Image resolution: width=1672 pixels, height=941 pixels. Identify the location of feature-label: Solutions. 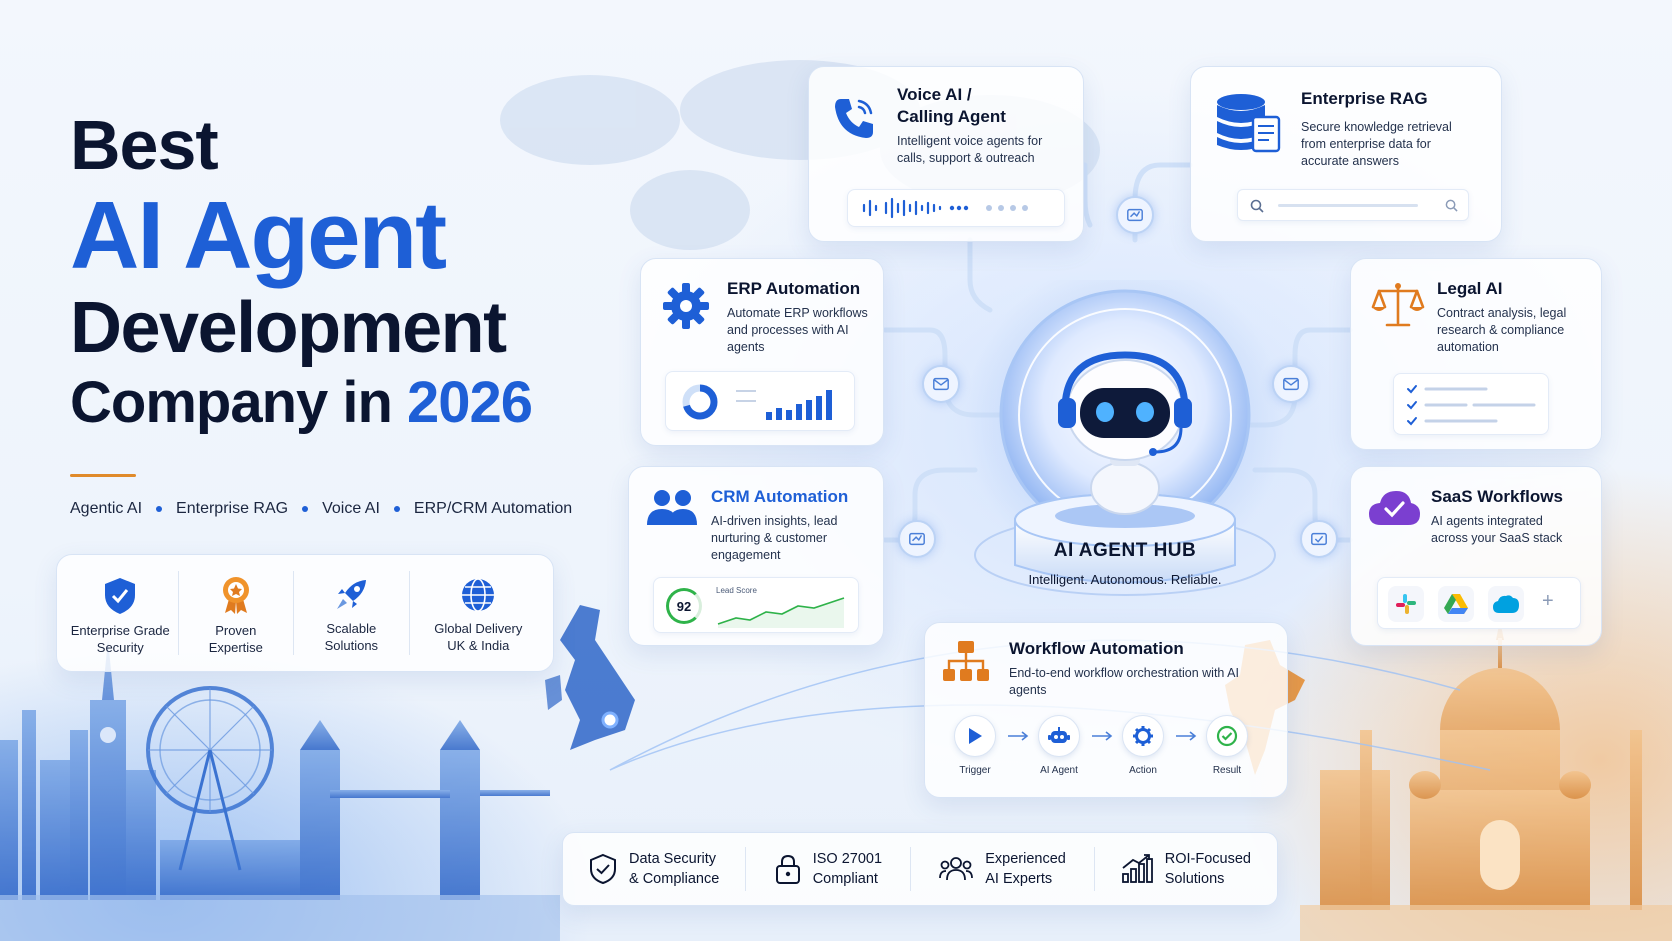
(351, 645).